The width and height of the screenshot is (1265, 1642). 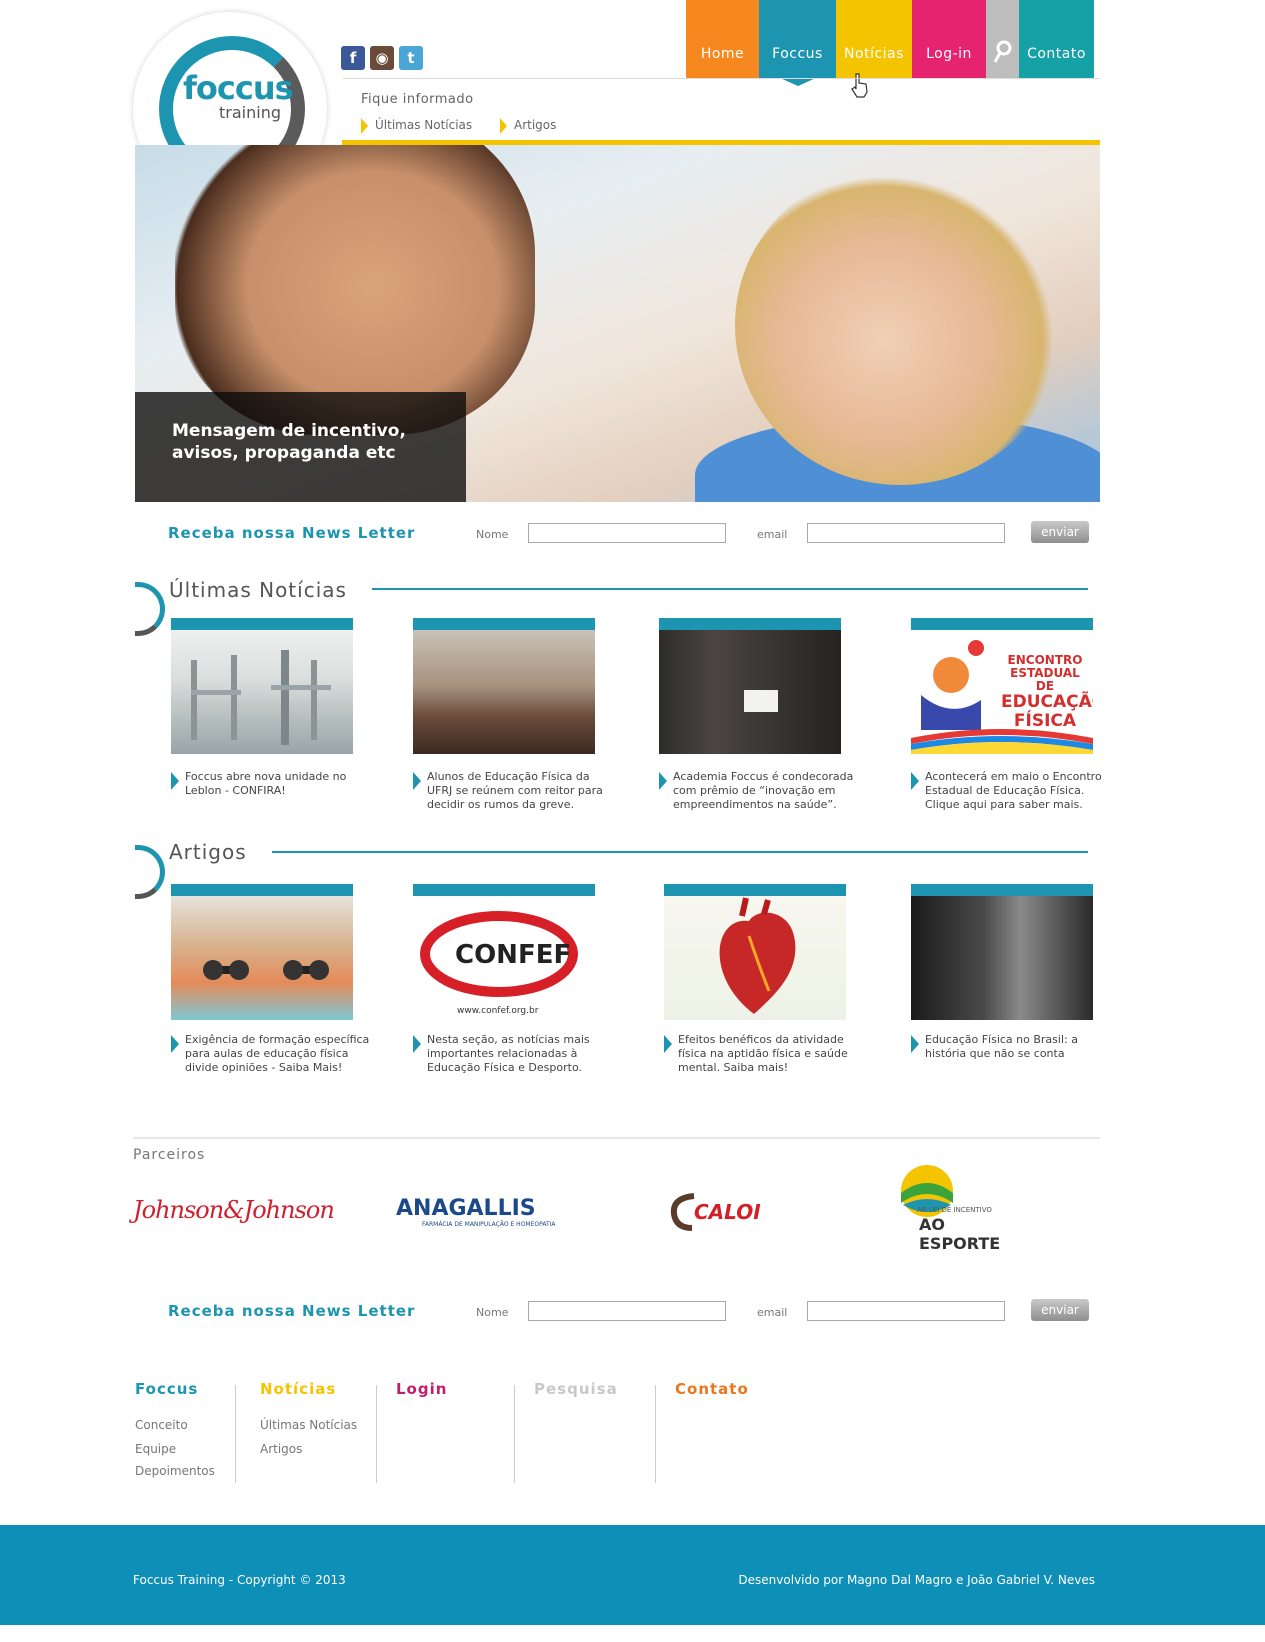 What do you see at coordinates (1045, 721) in the screenshot?
I see `poster-line-4: FÍSICA` at bounding box center [1045, 721].